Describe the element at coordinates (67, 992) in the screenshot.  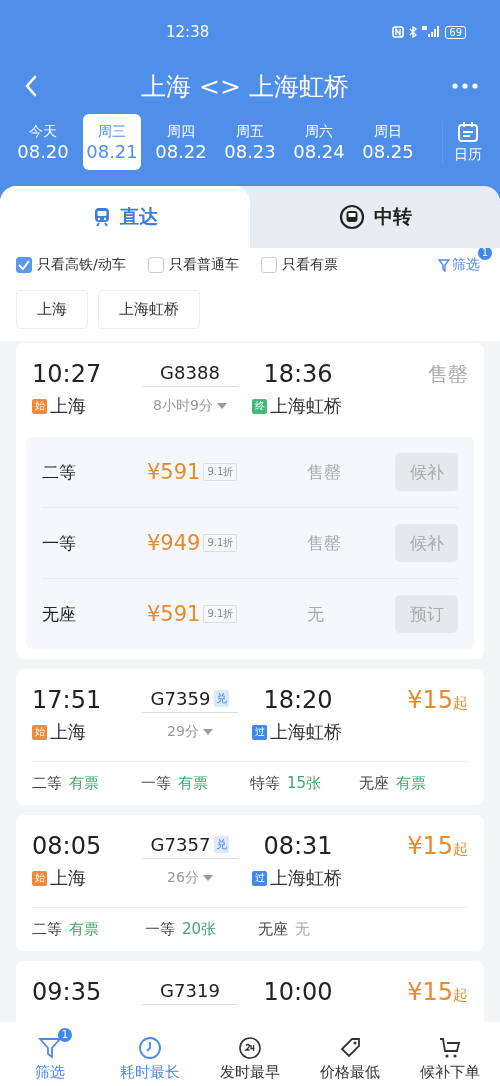
I see `departure-time: 09:35` at that location.